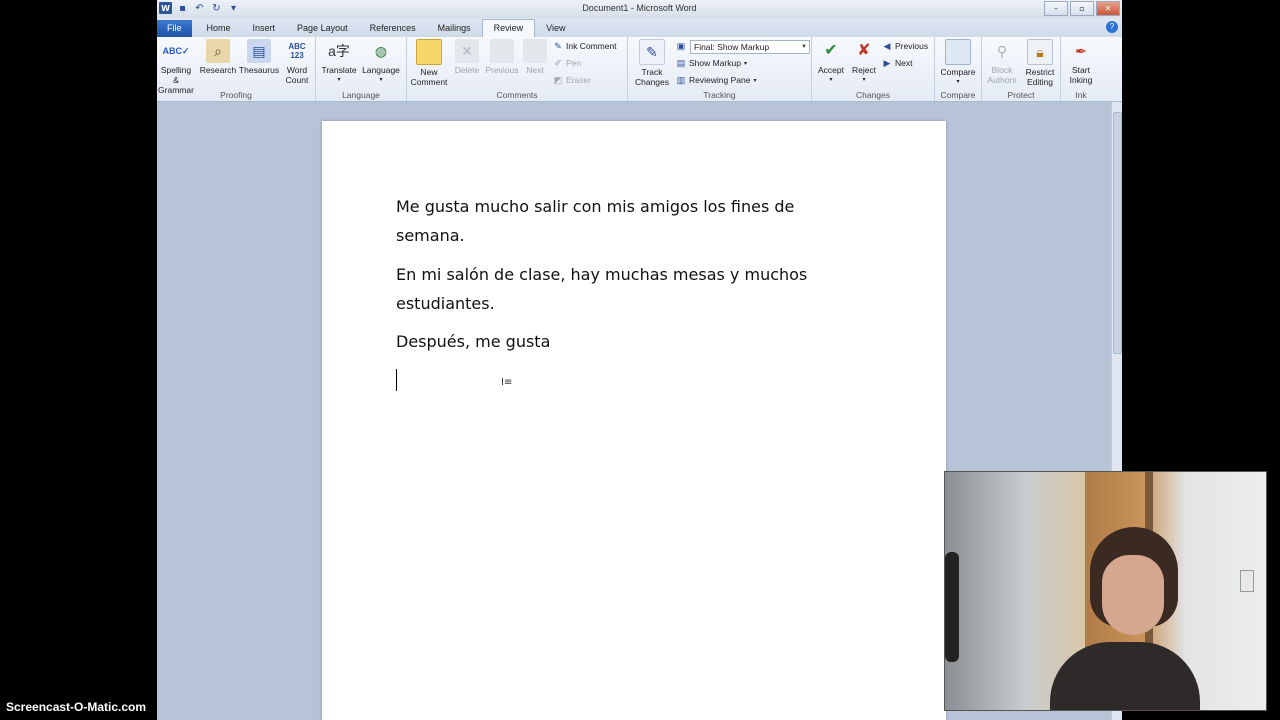  Describe the element at coordinates (454, 28) in the screenshot. I see `tab-mailings: Mailings` at that location.